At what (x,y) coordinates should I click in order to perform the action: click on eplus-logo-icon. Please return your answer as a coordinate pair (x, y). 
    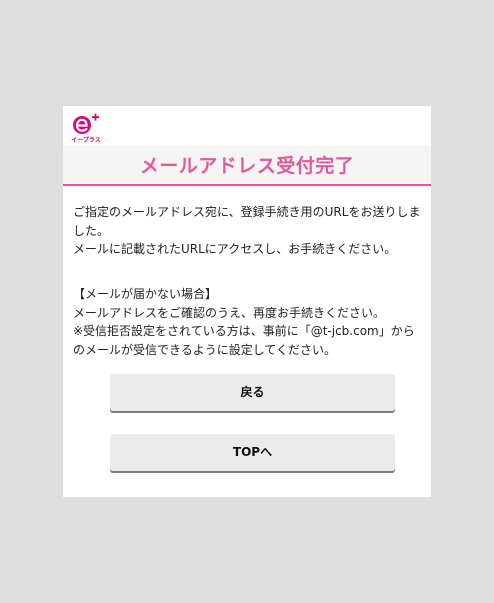
    Looking at the image, I should click on (86, 123).